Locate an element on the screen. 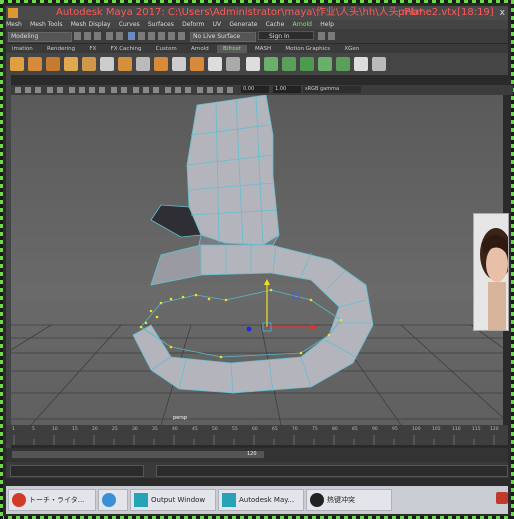 This screenshot has height=519, width=514. open-scene-icon is located at coordinates (87, 36).